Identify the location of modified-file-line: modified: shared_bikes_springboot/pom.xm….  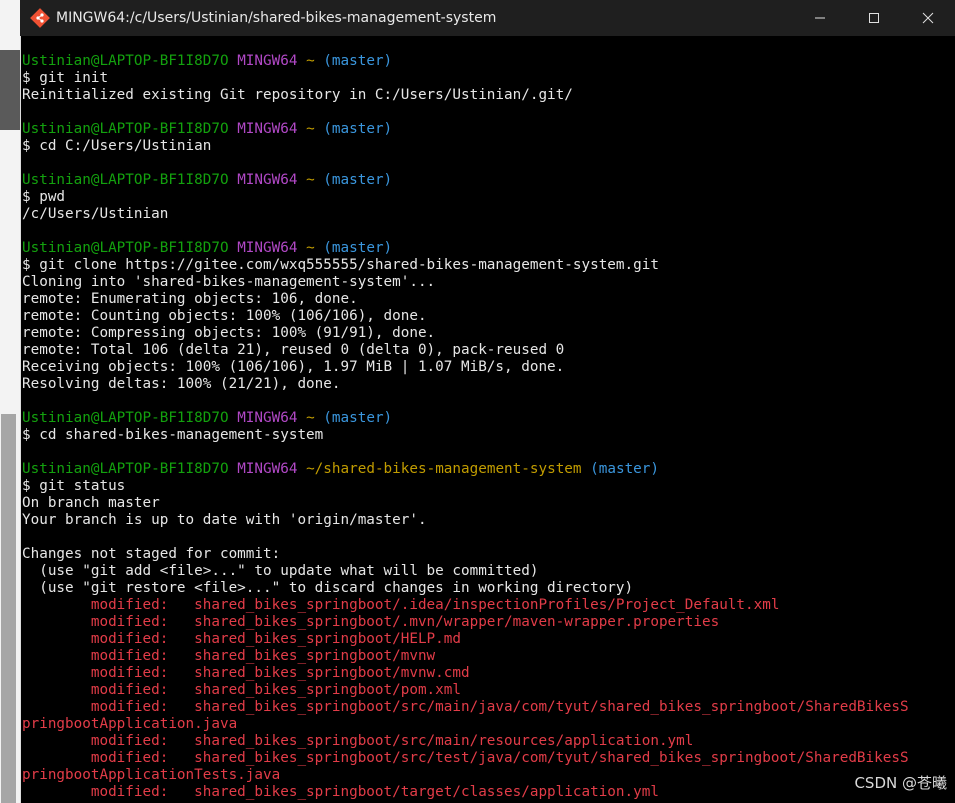
(241, 690).